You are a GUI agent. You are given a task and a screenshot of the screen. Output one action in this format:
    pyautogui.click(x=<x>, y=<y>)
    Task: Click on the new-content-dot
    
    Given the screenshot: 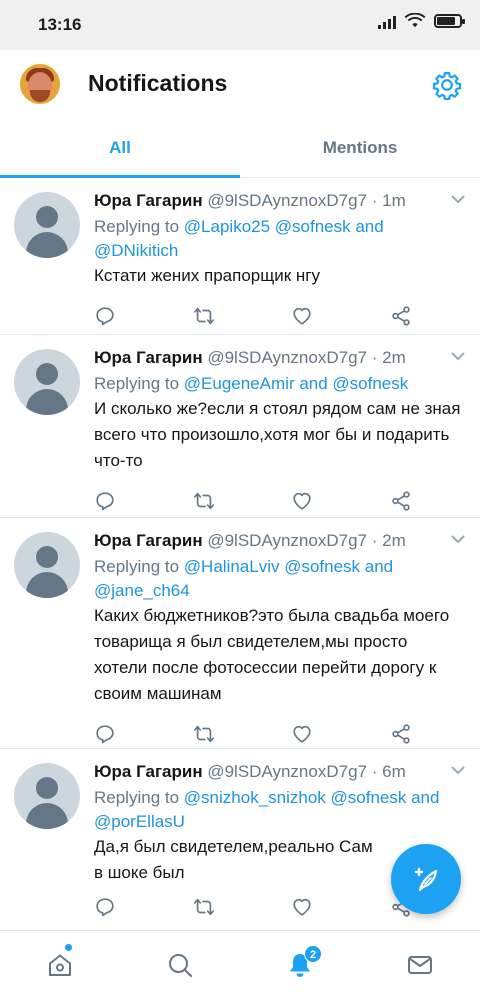 What is the action you would take?
    pyautogui.click(x=68, y=947)
    